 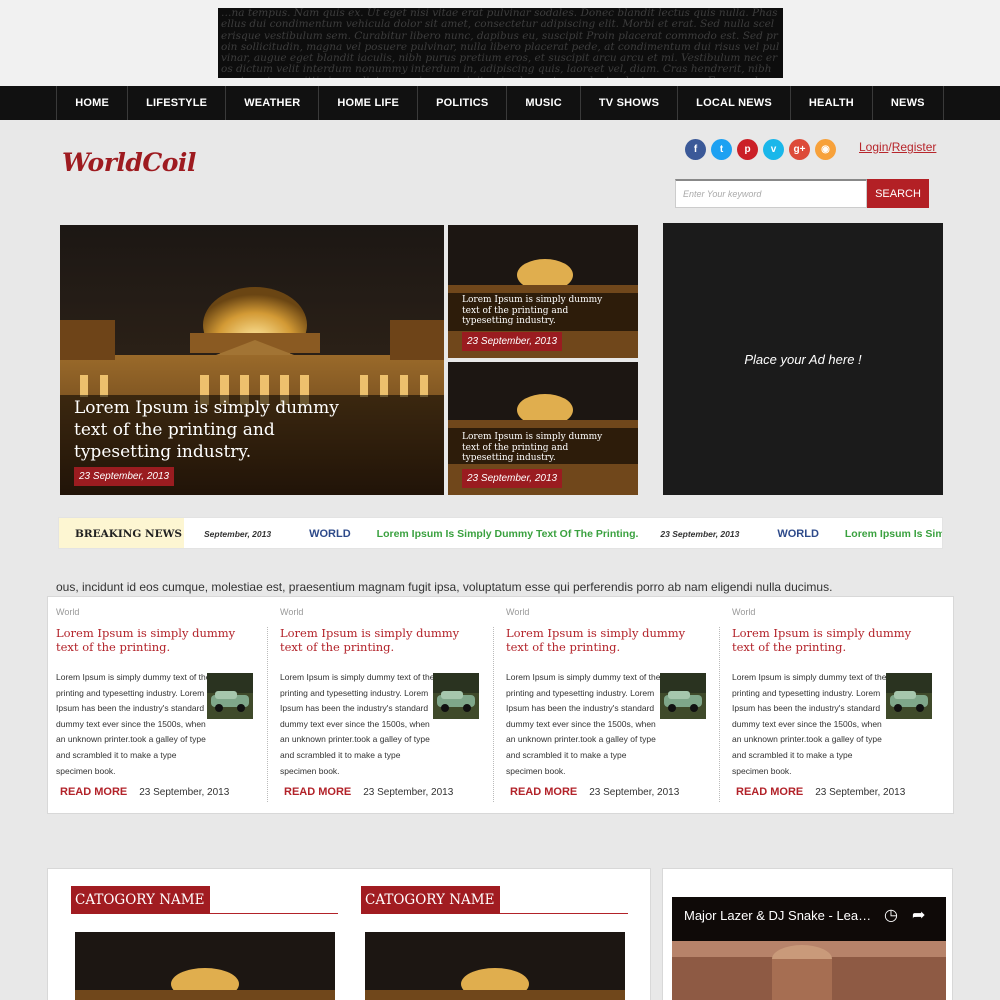 What do you see at coordinates (799, 149) in the screenshot?
I see `google-plus-icon: g+` at bounding box center [799, 149].